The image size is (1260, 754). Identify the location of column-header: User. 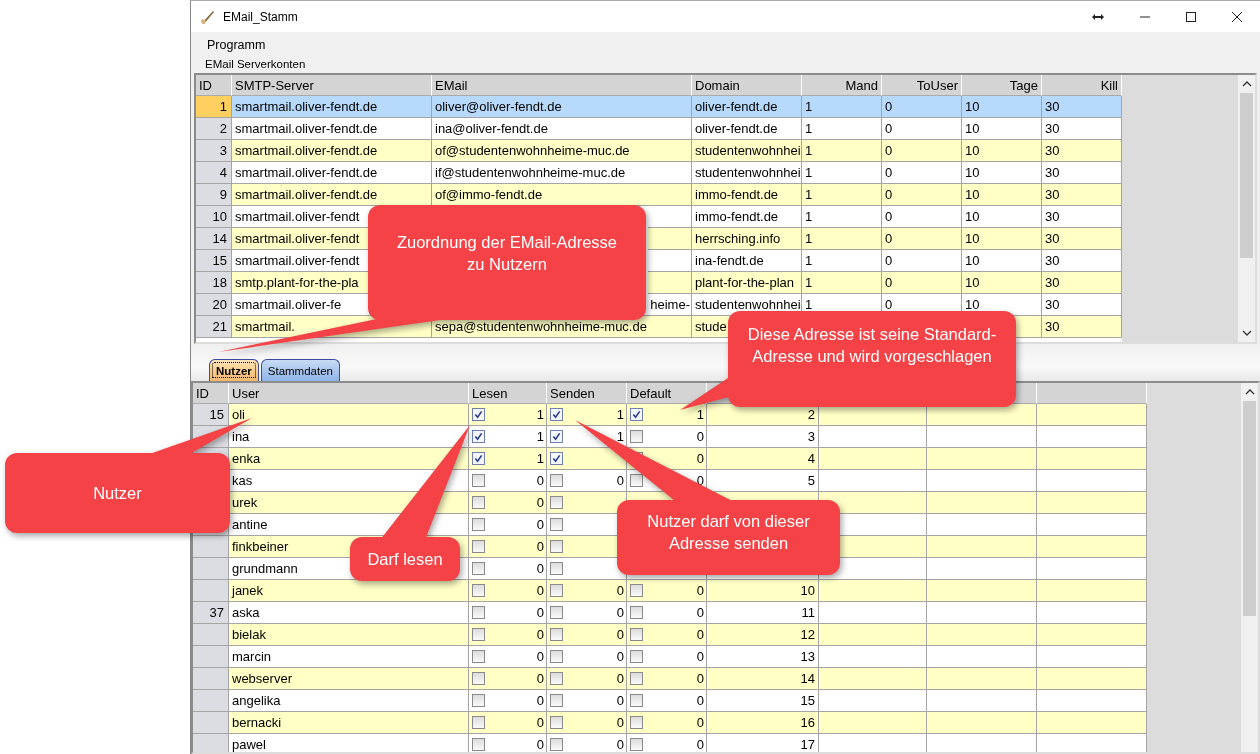
(349, 393).